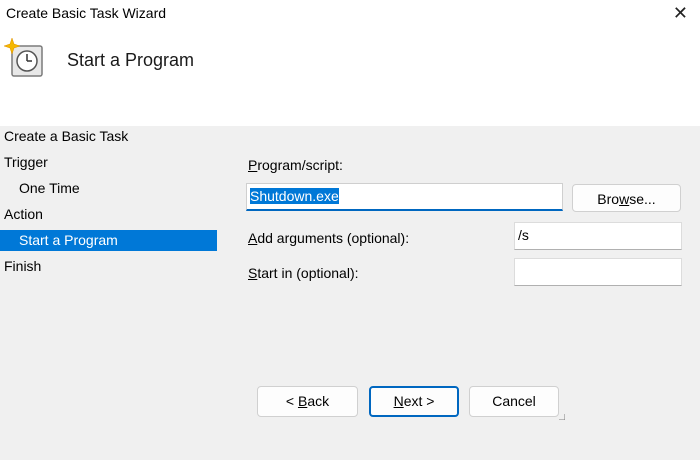 This screenshot has width=700, height=460. I want to click on sidebar-item-label: Start a Program, so click(68, 240).